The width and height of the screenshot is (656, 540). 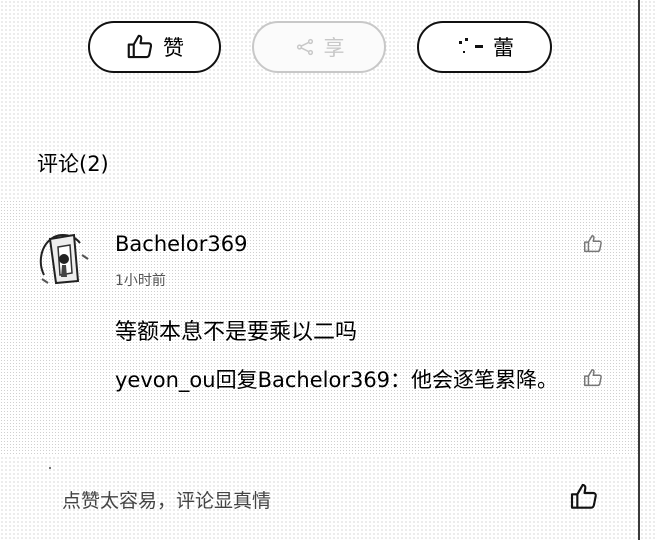 I want to click on like-button: 赞, so click(x=154, y=47).